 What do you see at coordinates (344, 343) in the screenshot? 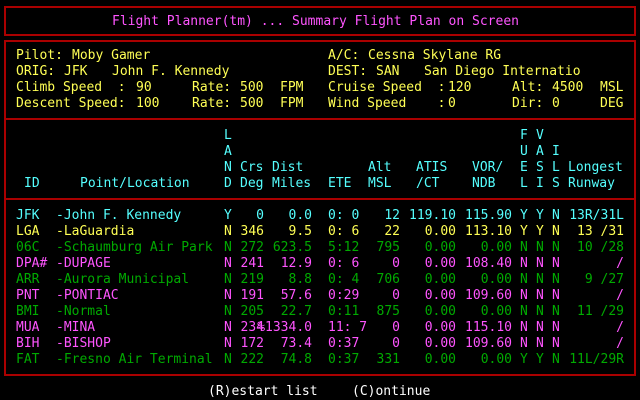
I see `cell-ete: 0:37` at bounding box center [344, 343].